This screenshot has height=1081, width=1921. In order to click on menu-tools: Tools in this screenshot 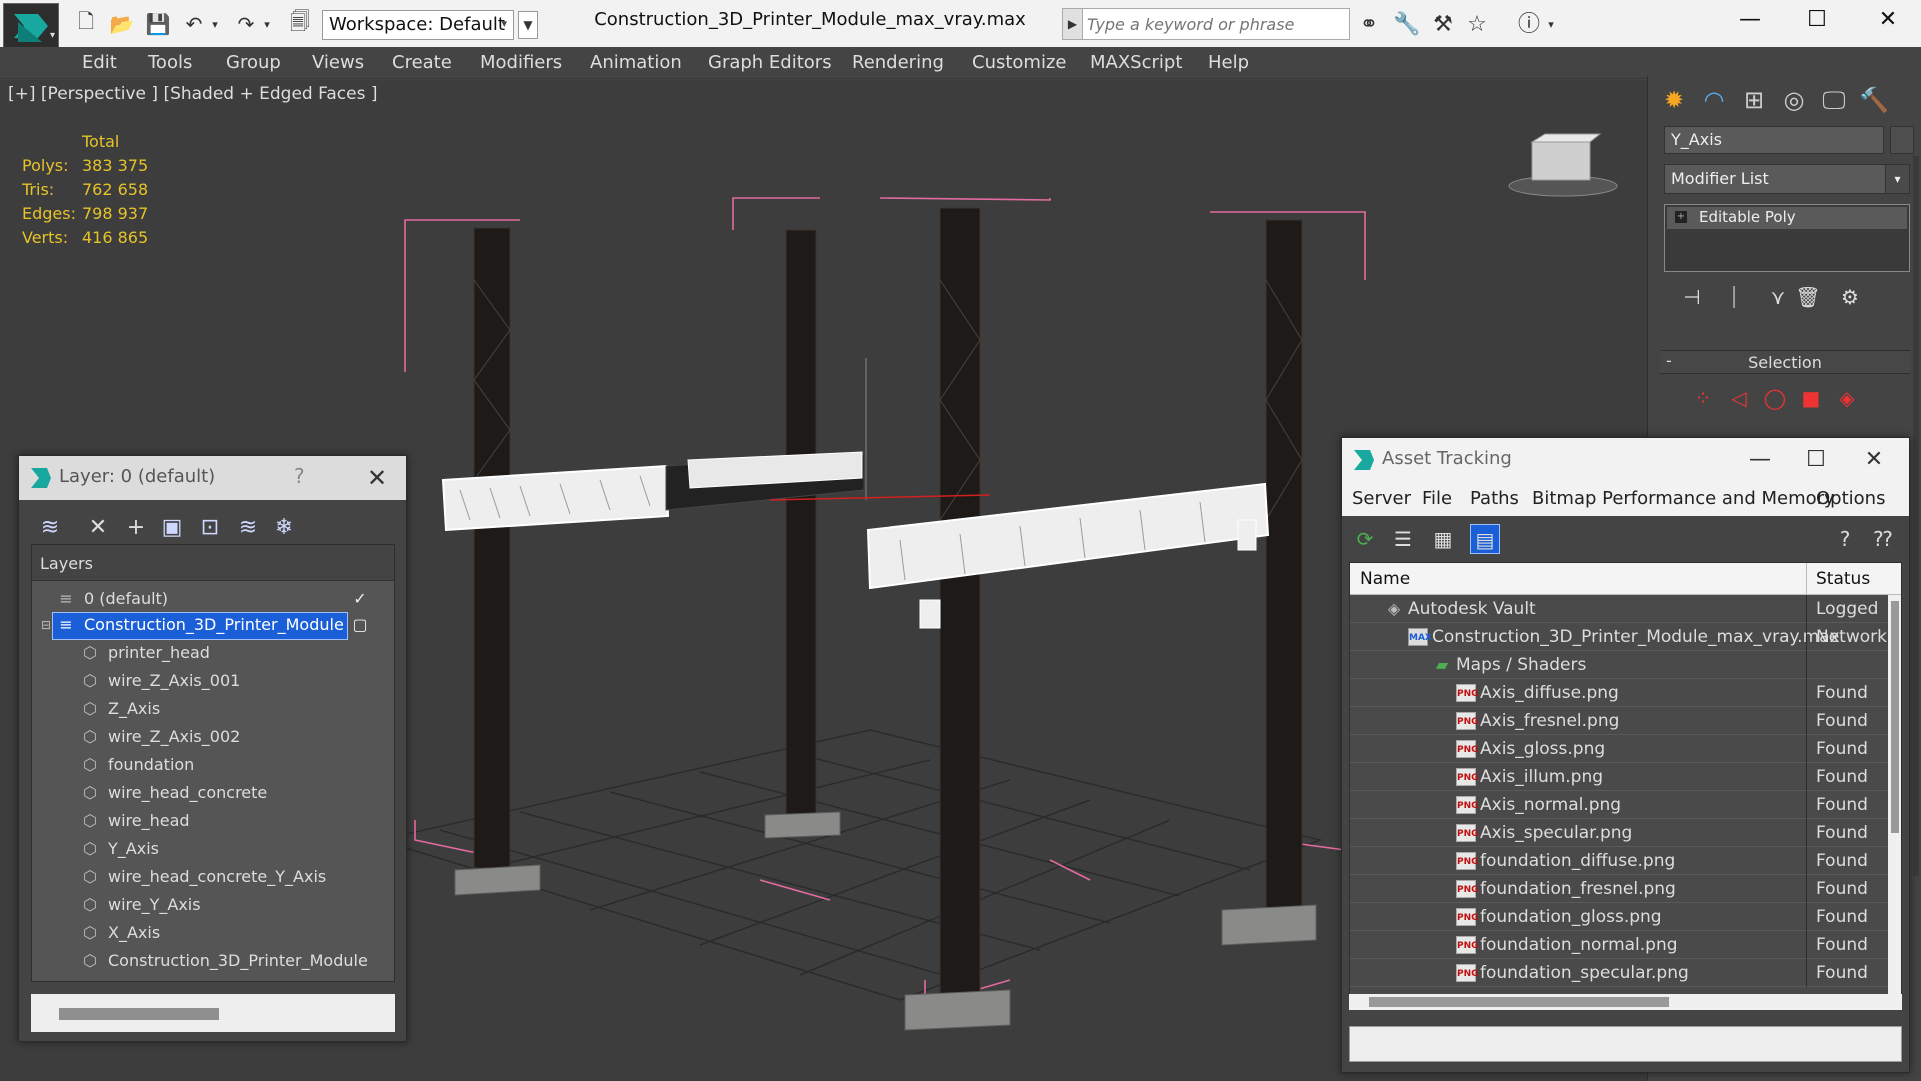, I will do `click(170, 63)`.